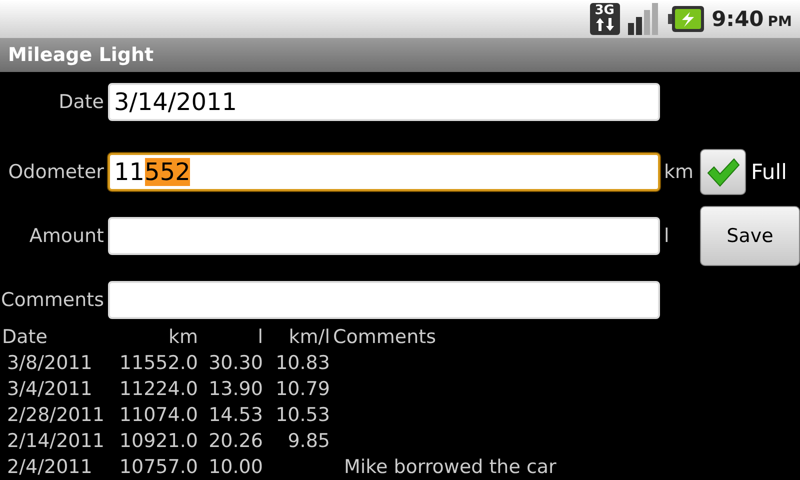 Image resolution: width=800 pixels, height=480 pixels. I want to click on field-text: 3/14/2011, so click(176, 102).